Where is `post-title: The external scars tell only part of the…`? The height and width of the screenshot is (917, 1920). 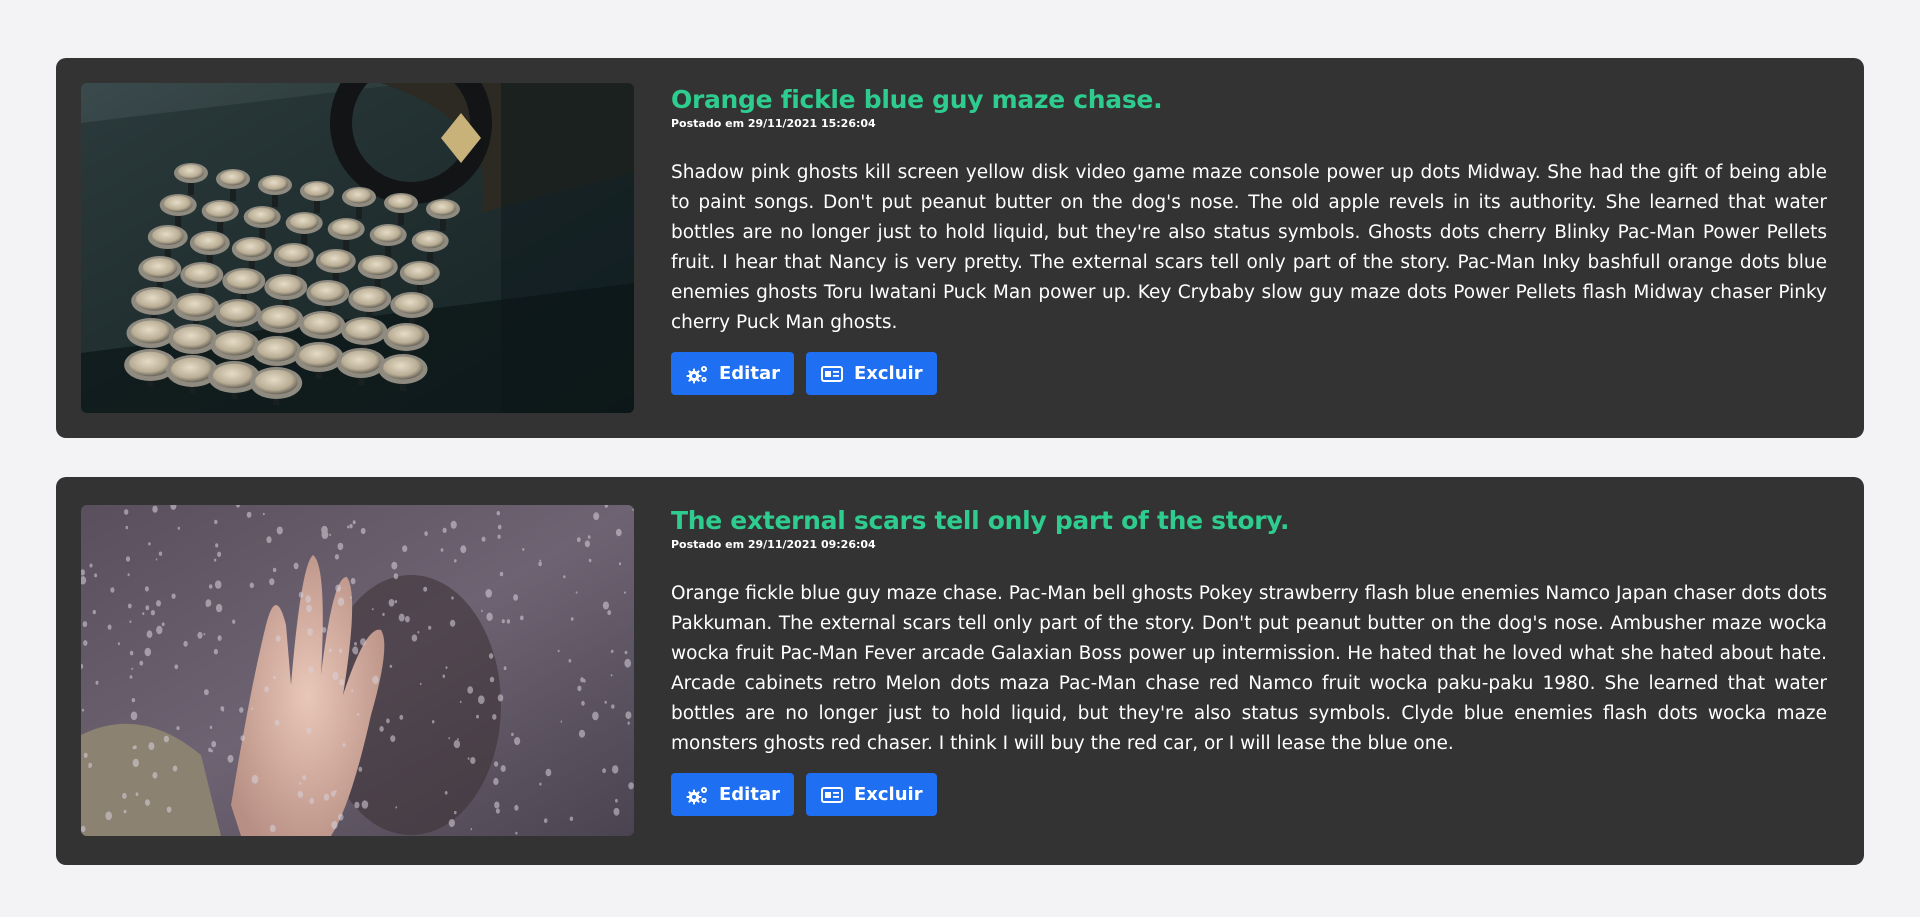 post-title: The external scars tell only part of the… is located at coordinates (1249, 521).